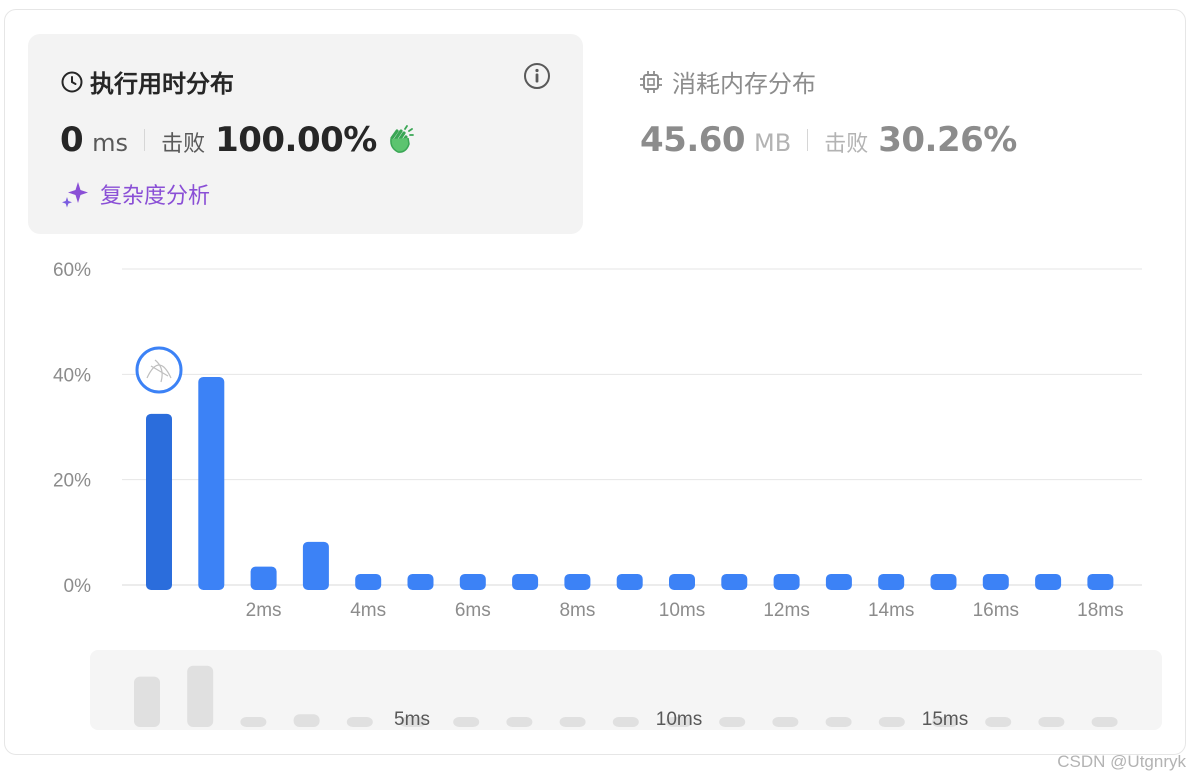 The image size is (1192, 778). I want to click on runtime-title: 执行用时分布, so click(162, 84).